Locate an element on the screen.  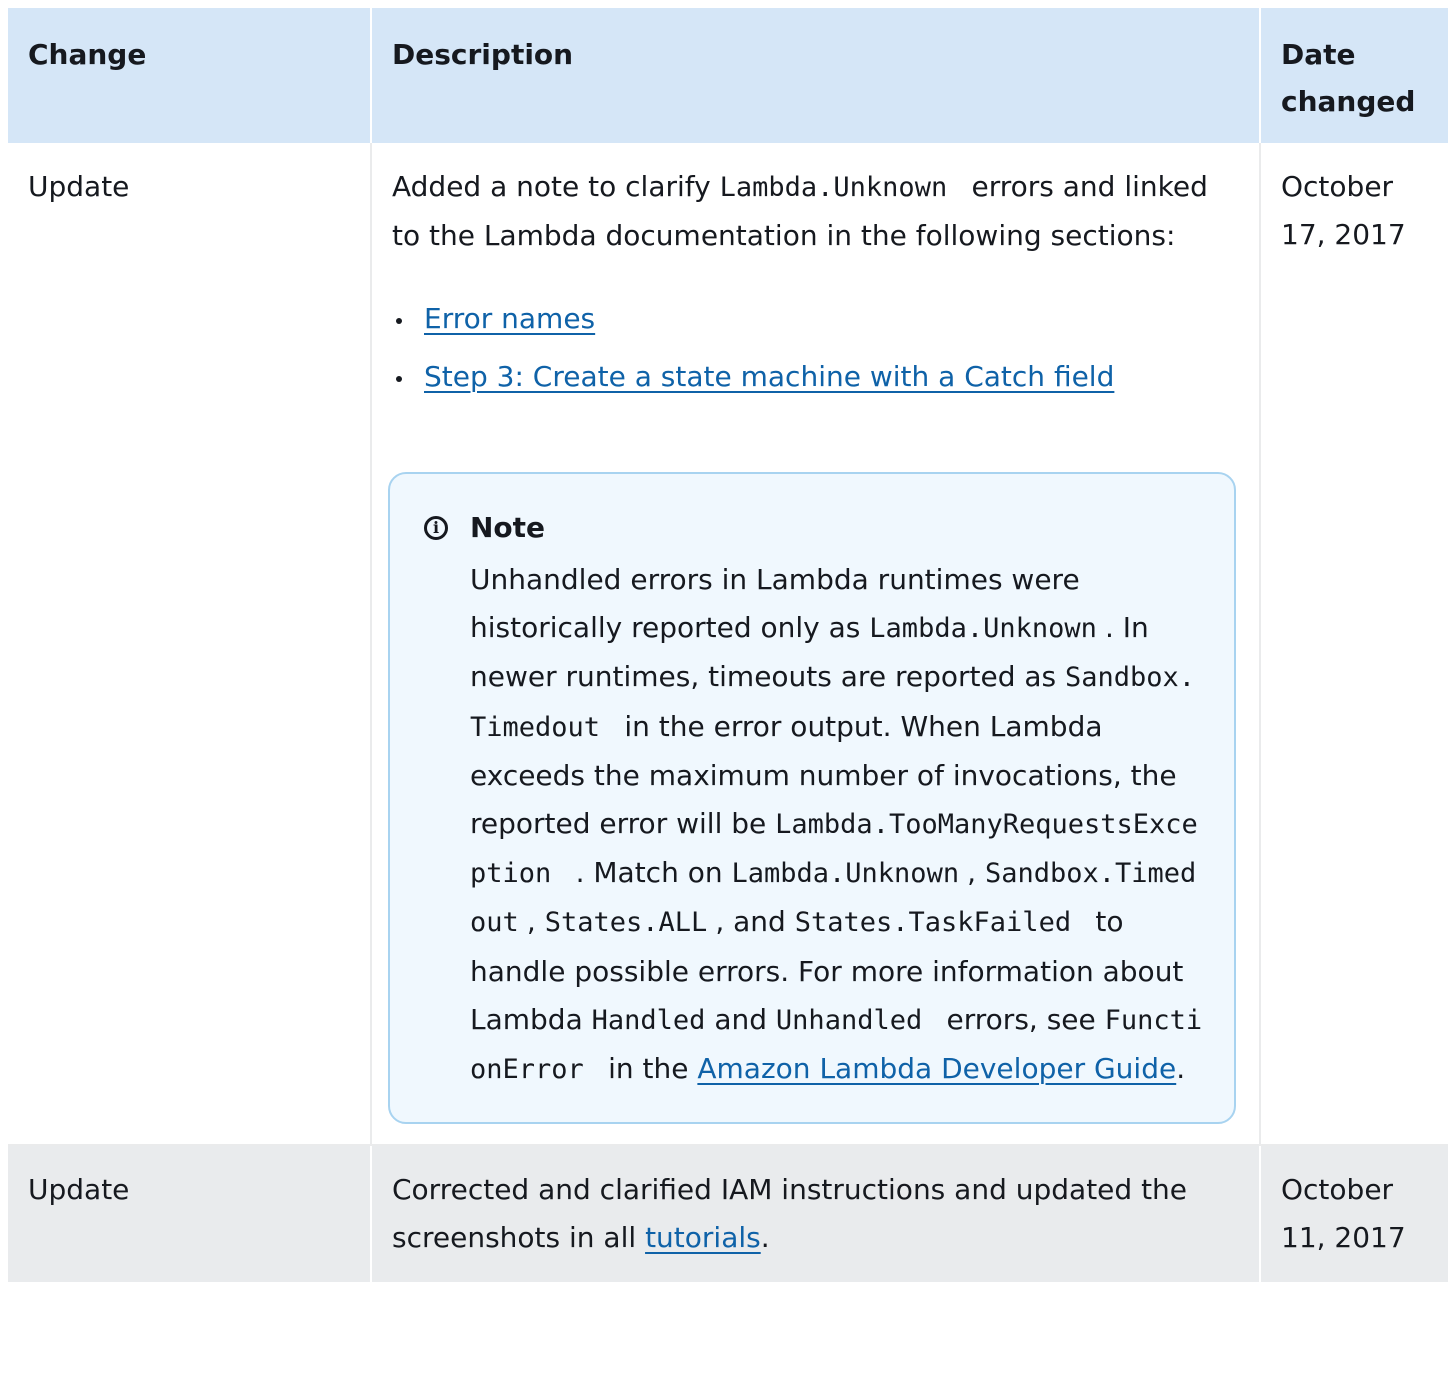
column-header-description: Description is located at coordinates (816, 75).